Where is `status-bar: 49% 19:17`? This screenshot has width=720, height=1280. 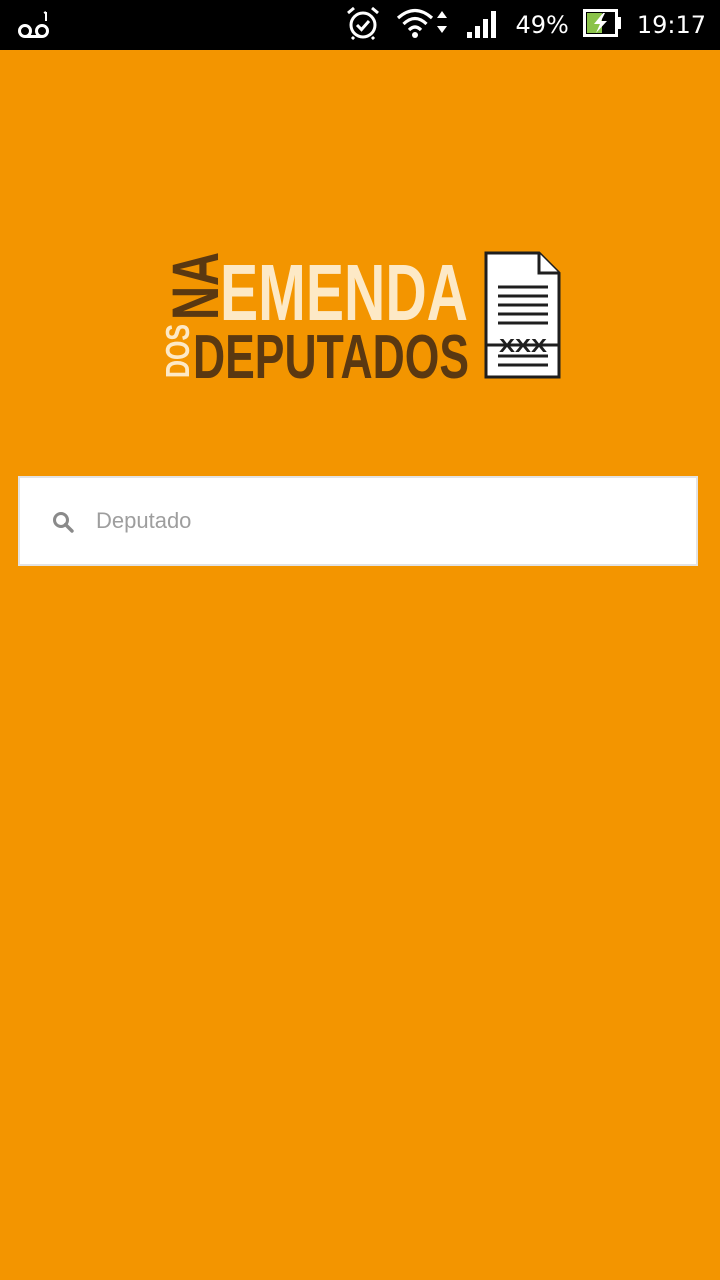
status-bar: 49% 19:17 is located at coordinates (360, 25).